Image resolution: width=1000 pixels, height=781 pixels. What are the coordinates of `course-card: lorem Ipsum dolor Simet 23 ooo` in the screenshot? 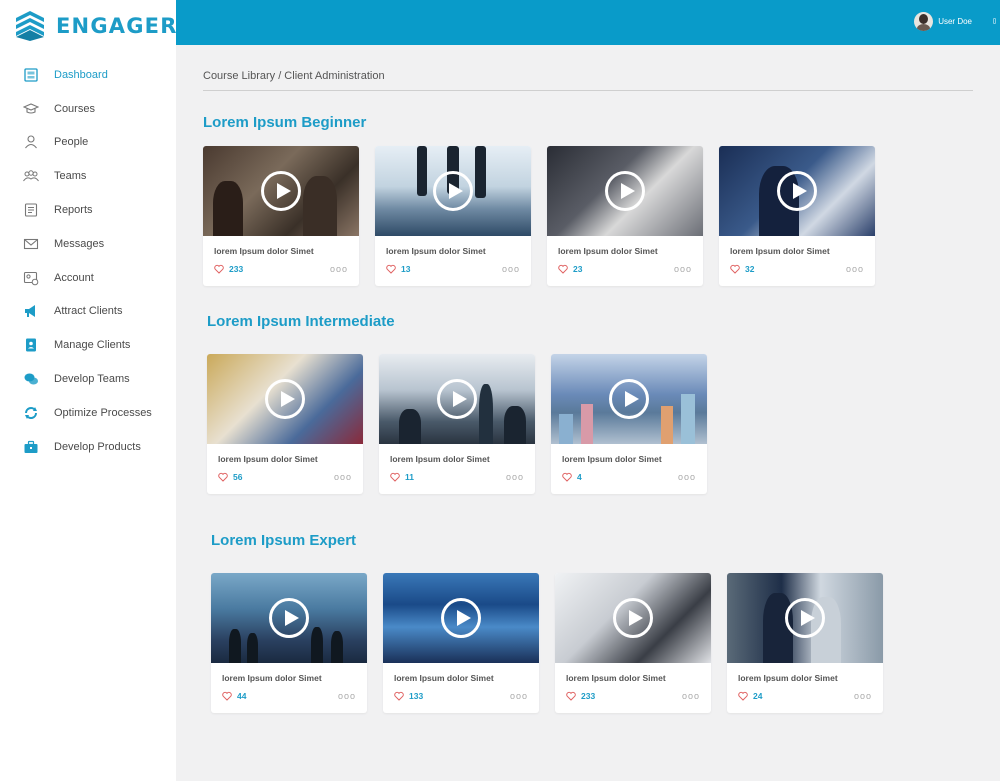 It's located at (625, 216).